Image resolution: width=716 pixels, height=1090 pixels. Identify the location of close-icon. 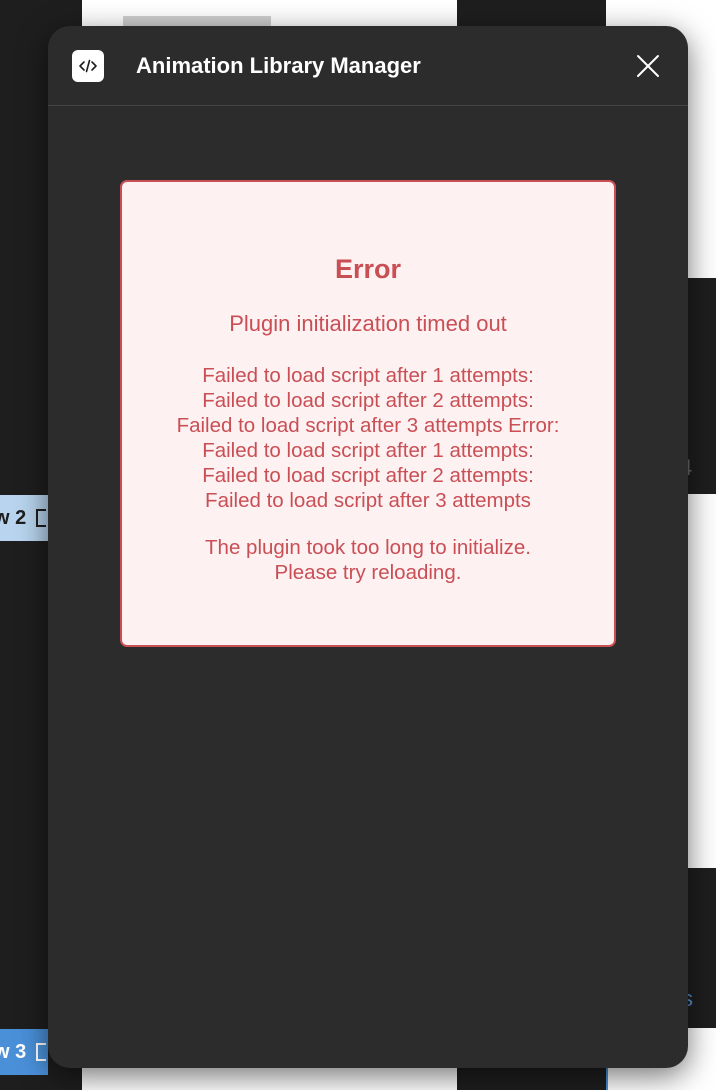
(648, 66).